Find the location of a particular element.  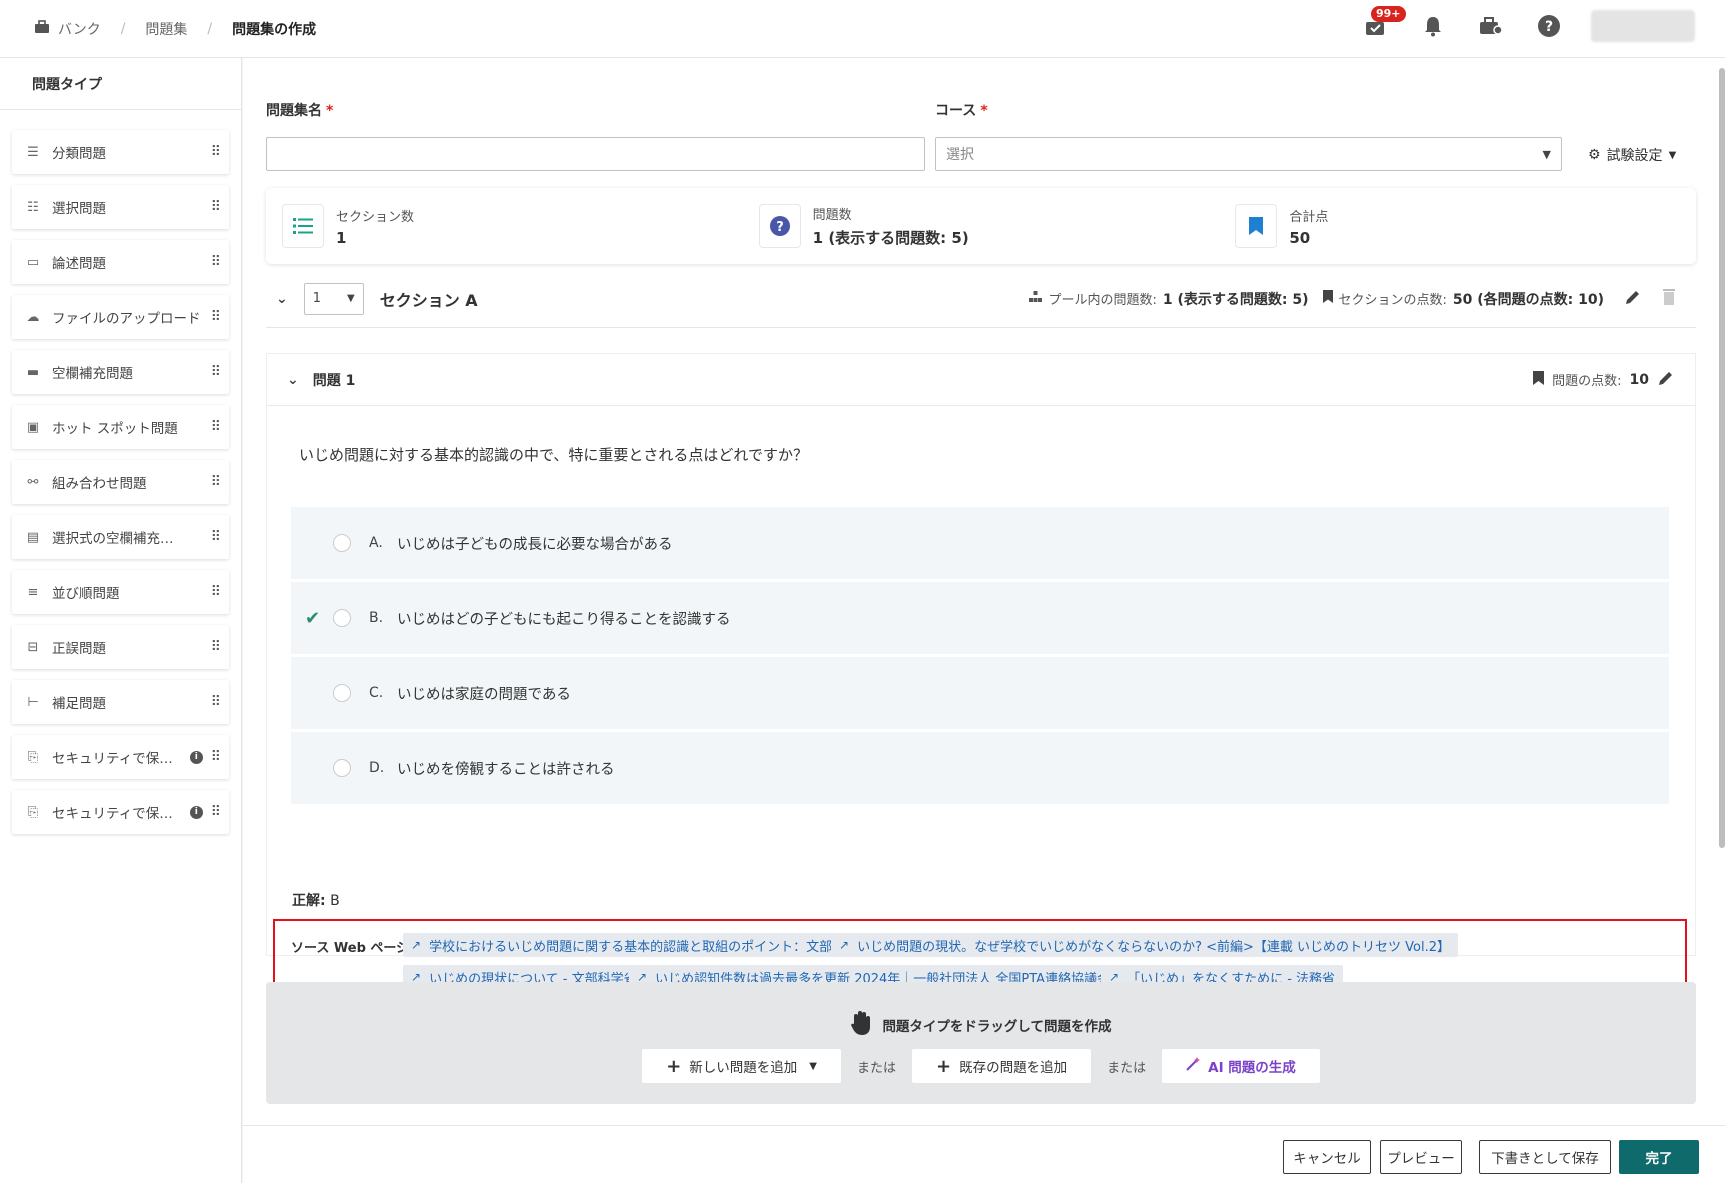

answer-option: C. いじめは家庭の問題である is located at coordinates (980, 693).